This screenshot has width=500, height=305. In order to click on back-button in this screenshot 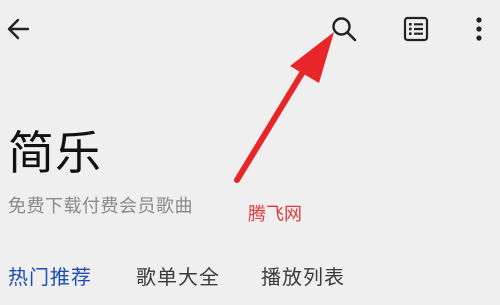, I will do `click(19, 29)`.